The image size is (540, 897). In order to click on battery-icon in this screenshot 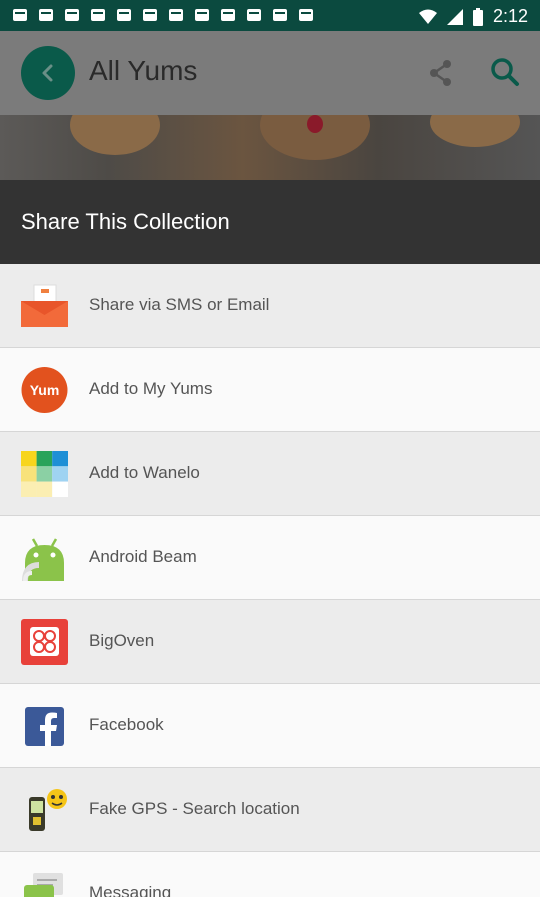, I will do `click(477, 16)`.